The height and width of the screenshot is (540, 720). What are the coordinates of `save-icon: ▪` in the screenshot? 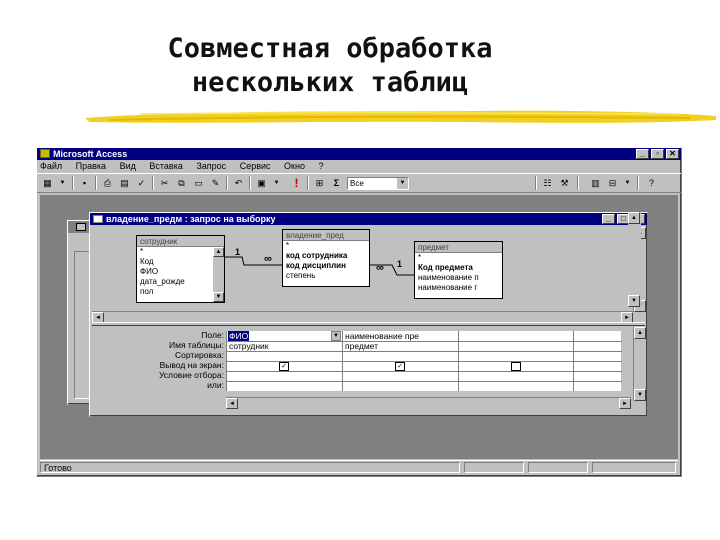 It's located at (84, 183).